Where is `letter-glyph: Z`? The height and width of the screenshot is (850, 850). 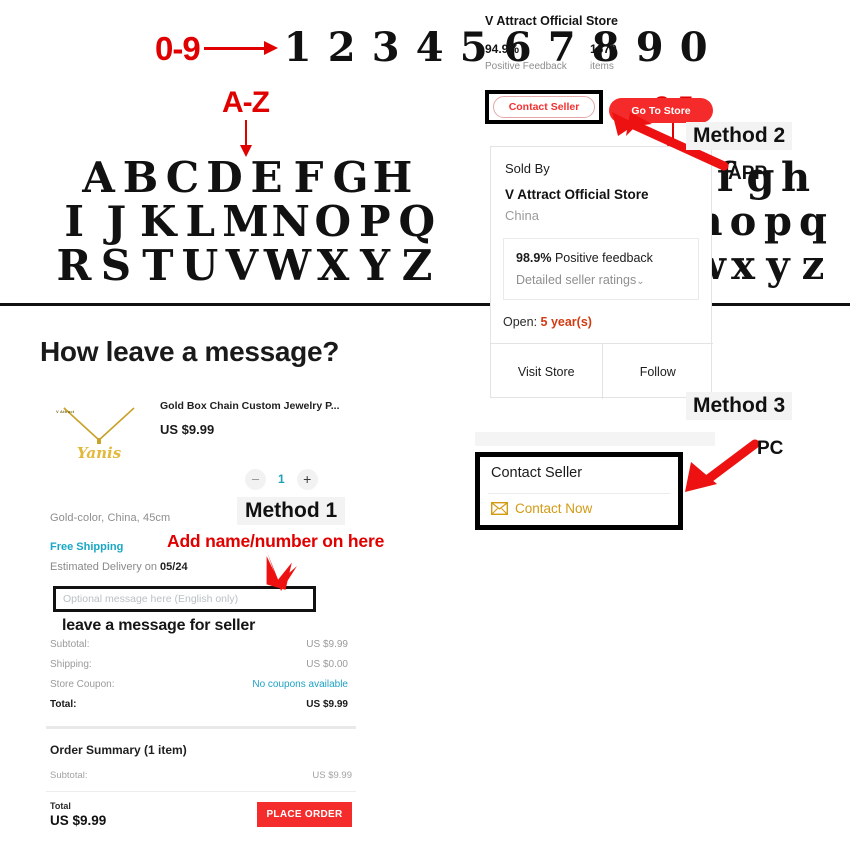
letter-glyph: Z is located at coordinates (417, 265).